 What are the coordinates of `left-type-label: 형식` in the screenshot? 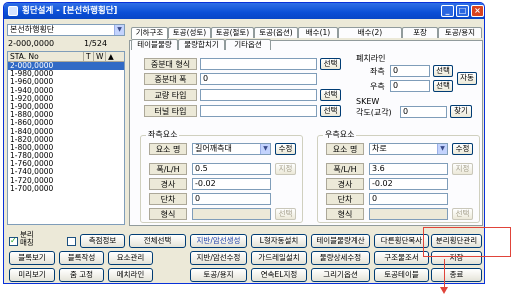 It's located at (168, 214).